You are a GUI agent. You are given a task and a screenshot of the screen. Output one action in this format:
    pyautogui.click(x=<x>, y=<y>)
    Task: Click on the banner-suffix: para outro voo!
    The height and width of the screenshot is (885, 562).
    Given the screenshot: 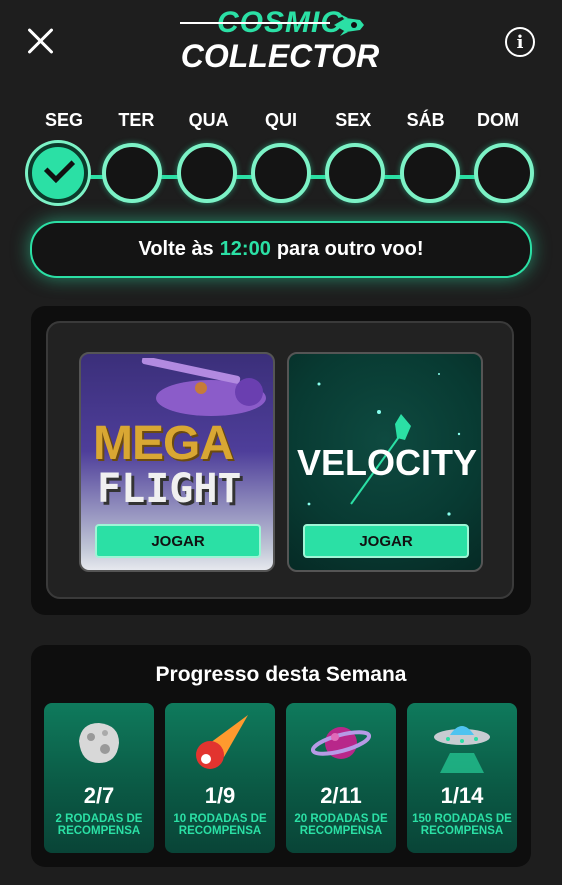 What is the action you would take?
    pyautogui.click(x=350, y=249)
    